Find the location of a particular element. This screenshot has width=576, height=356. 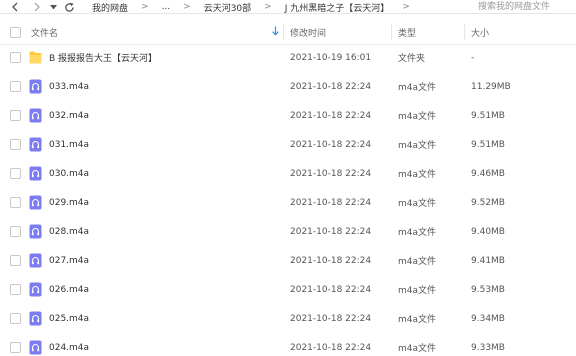

file-row: 033.m4a 2021-10-18 22:24 m4a文件 11.29MB is located at coordinates (288, 86).